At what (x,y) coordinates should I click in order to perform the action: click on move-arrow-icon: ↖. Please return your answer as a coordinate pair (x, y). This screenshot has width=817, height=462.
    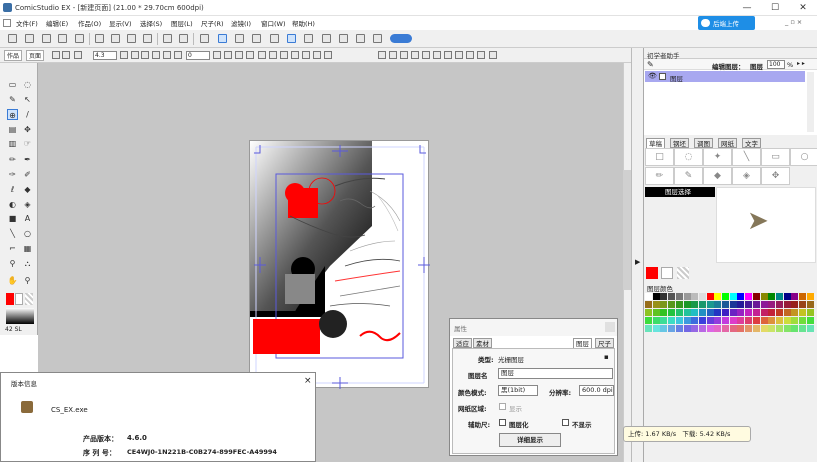
    Looking at the image, I should click on (27, 99).